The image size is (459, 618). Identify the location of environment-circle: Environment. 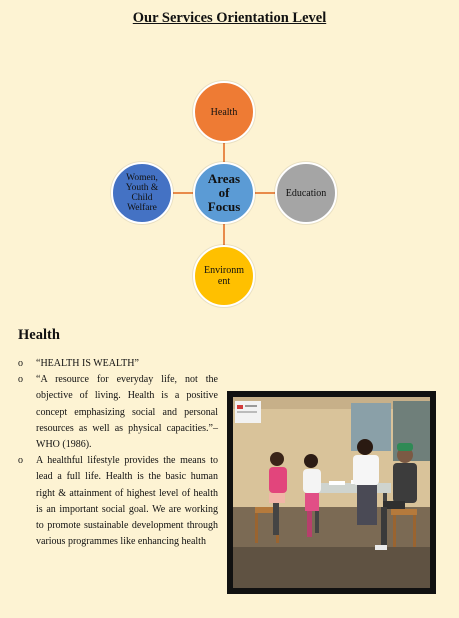
(224, 276).